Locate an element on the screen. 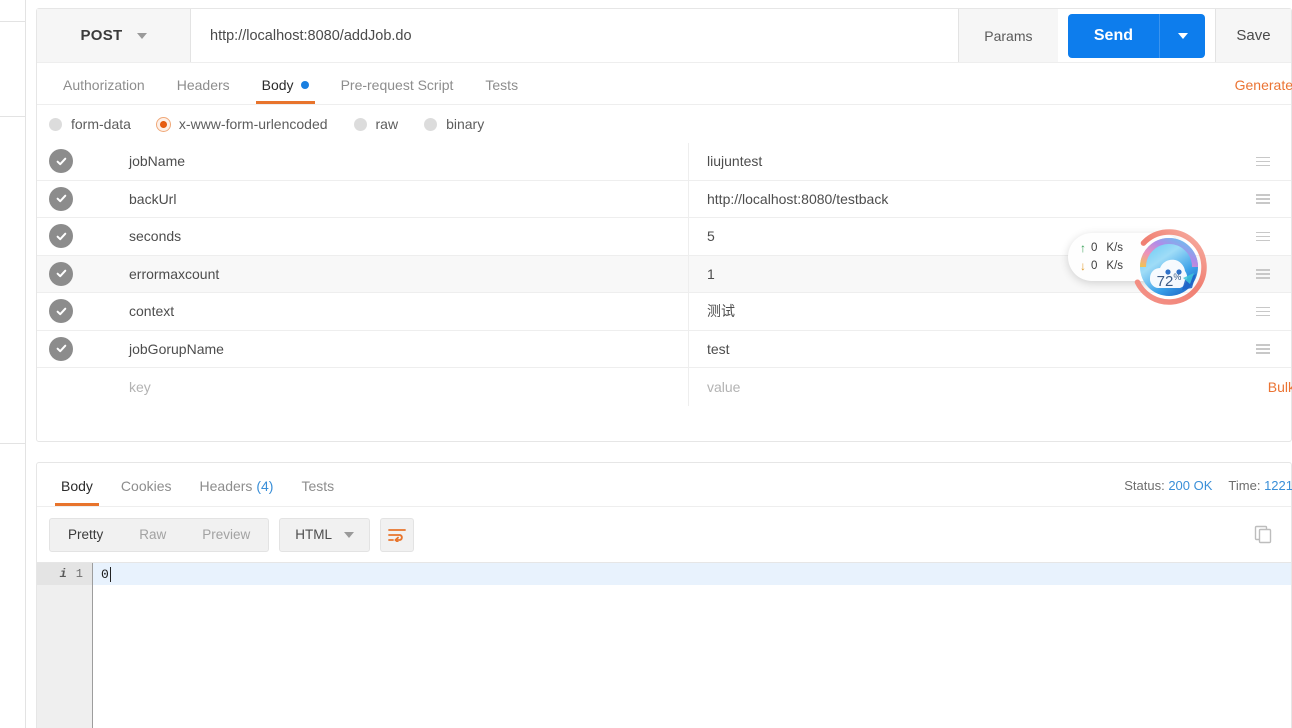 Image resolution: width=1292 pixels, height=728 pixels. save-button: Save is located at coordinates (1253, 35).